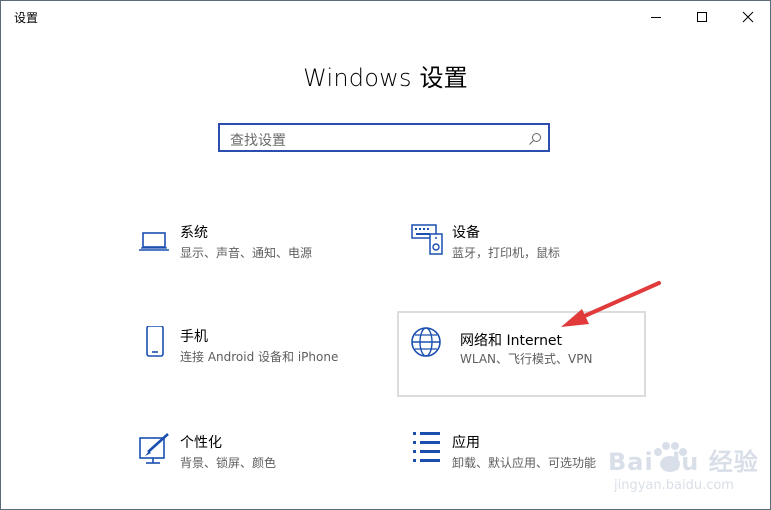  I want to click on page-title: Windows 设置, so click(385, 78).